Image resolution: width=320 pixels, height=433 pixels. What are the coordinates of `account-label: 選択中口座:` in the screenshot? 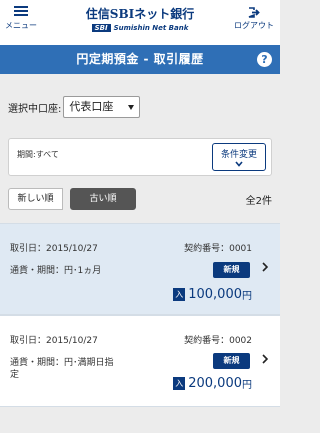 It's located at (35, 109).